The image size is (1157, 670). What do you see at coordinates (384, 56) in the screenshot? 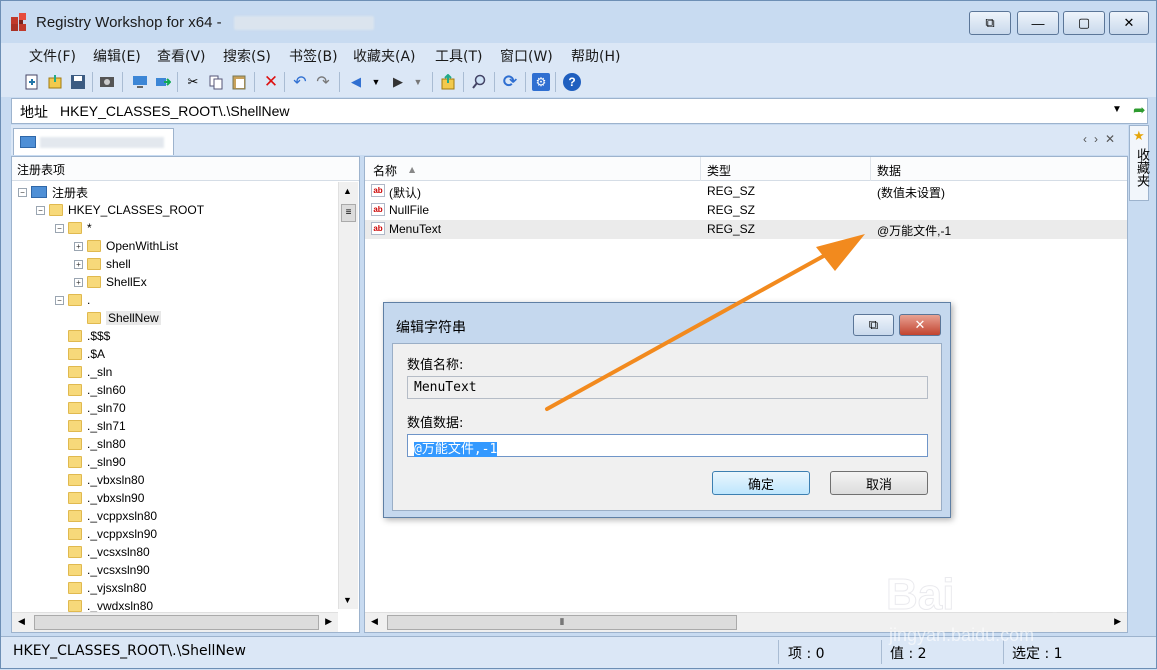
I see `menu-favorites: 收藏夹(A)` at bounding box center [384, 56].